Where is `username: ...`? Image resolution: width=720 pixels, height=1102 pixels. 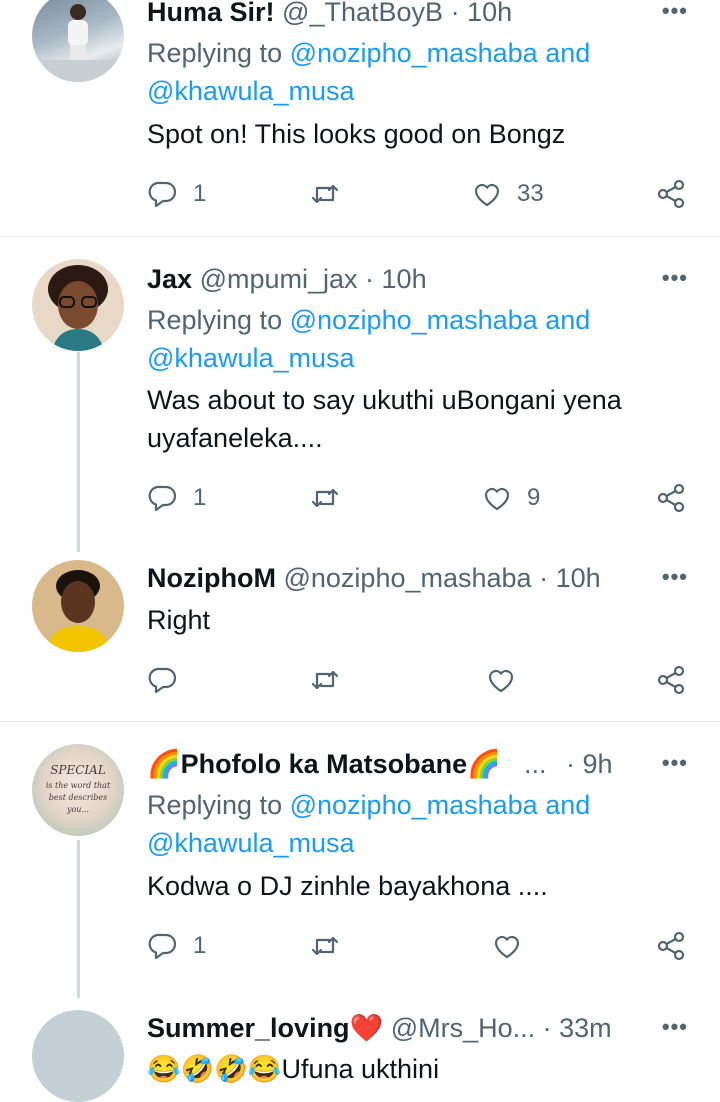
username: ... is located at coordinates (535, 764).